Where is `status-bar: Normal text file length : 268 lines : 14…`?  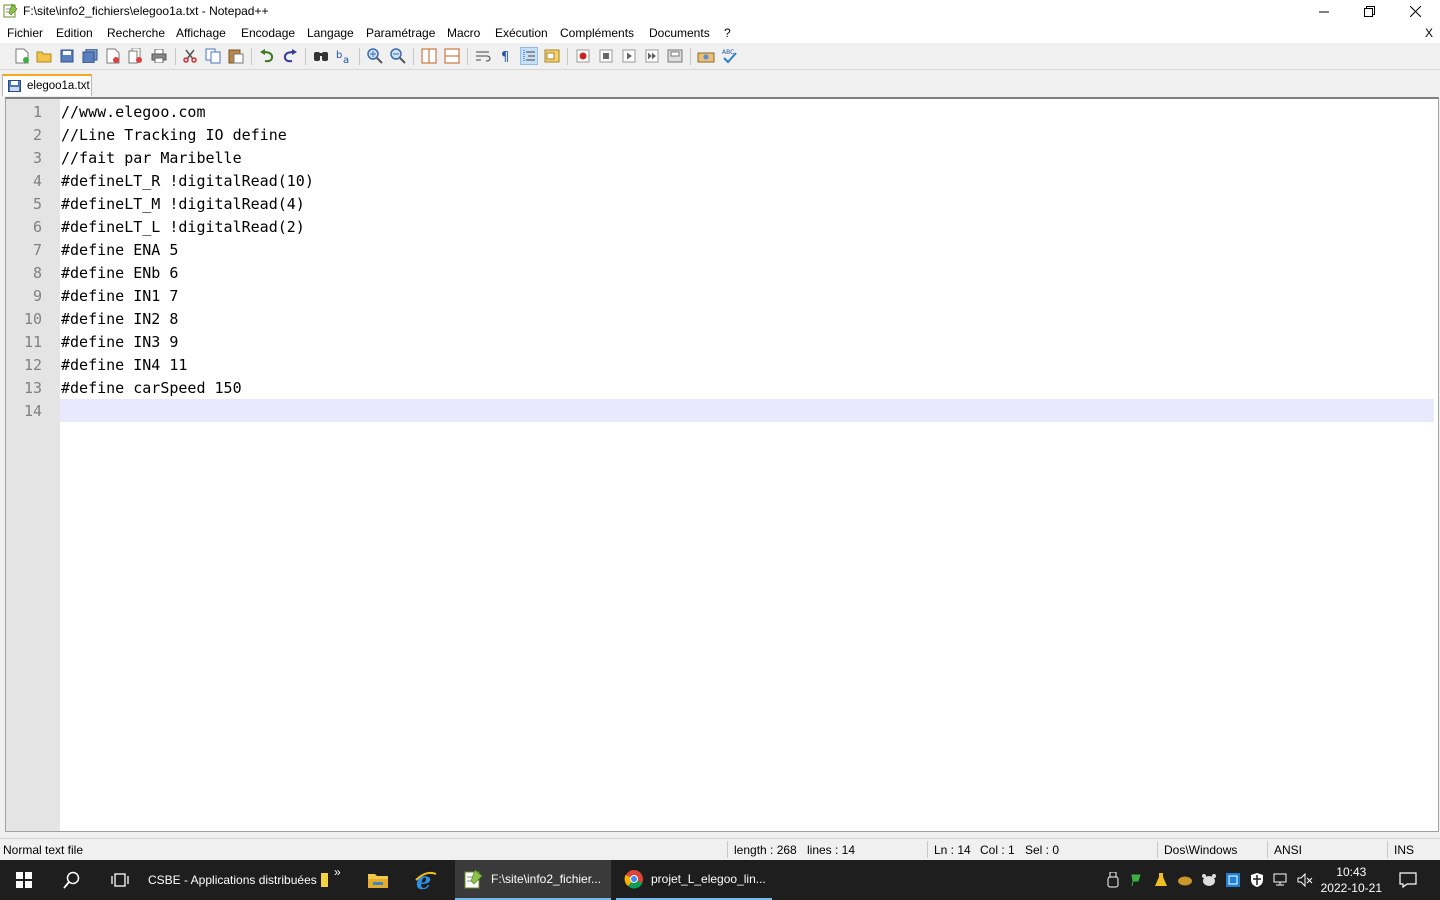
status-bar: Normal text file length : 268 lines : 14… is located at coordinates (720, 849).